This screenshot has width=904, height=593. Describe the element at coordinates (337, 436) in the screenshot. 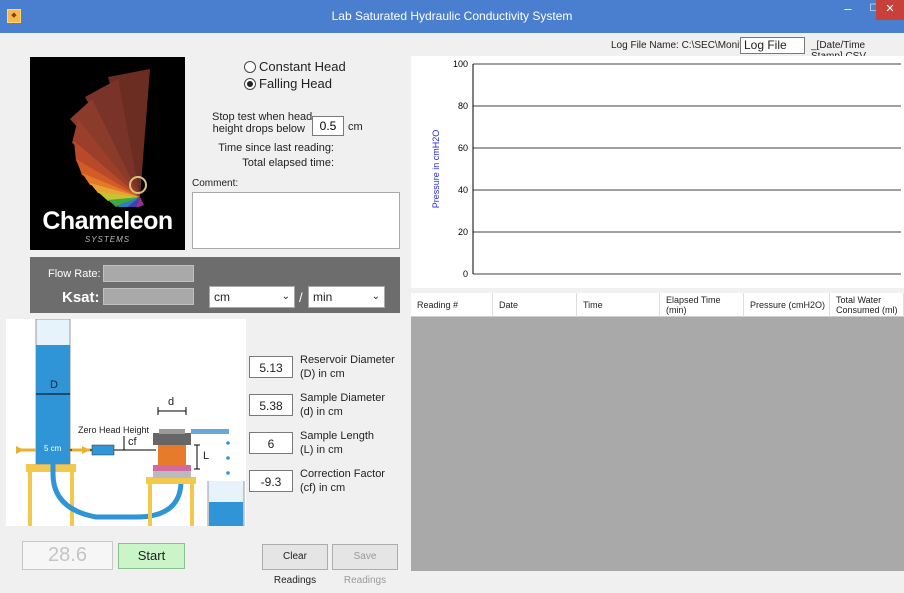

I see `sample-length-label-line1: Sample Length` at that location.